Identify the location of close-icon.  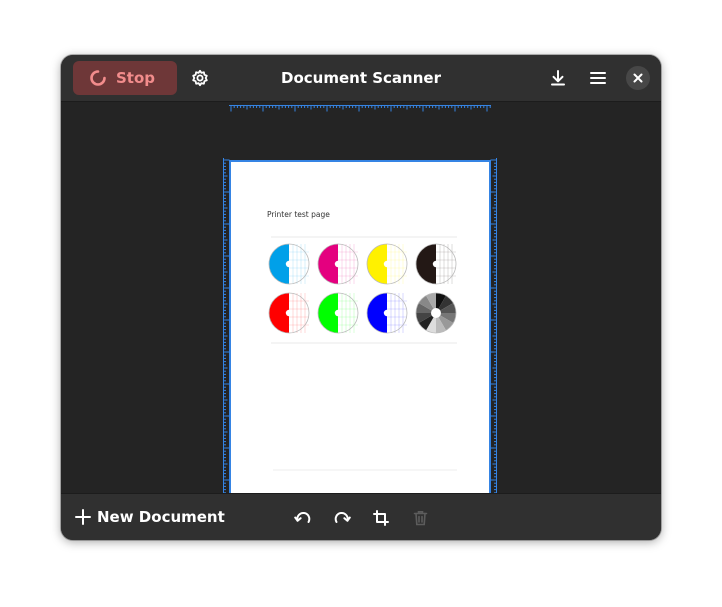
(638, 78).